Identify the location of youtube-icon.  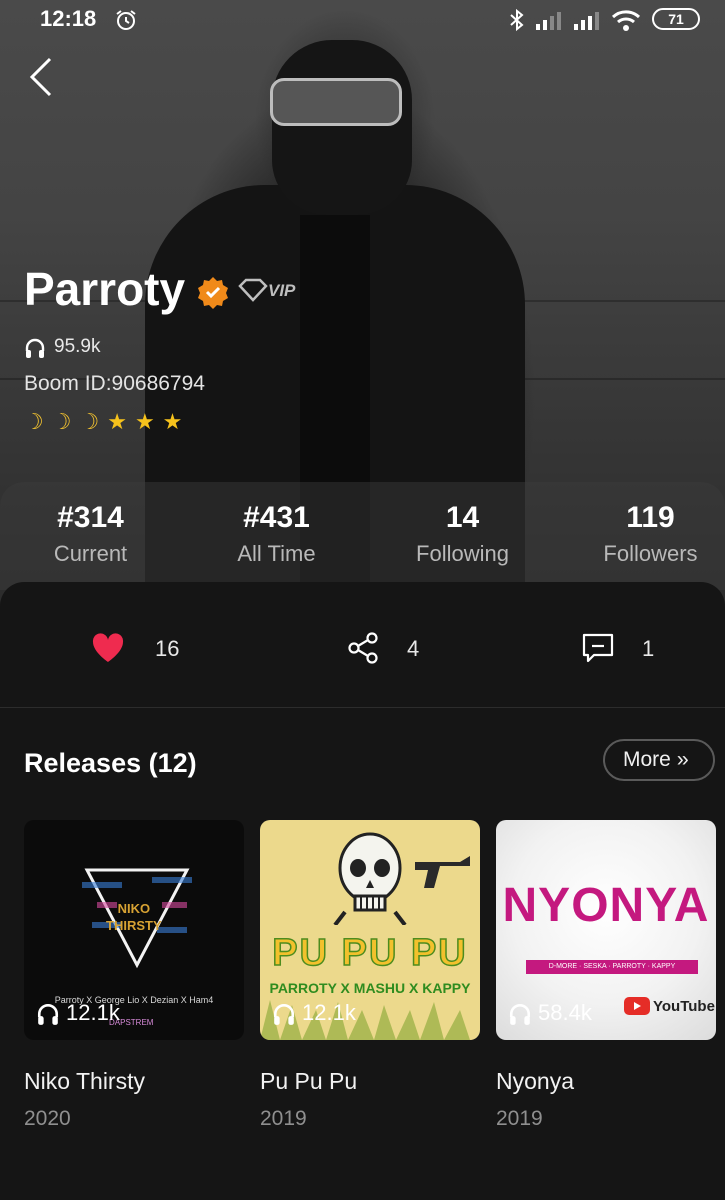
(637, 1006).